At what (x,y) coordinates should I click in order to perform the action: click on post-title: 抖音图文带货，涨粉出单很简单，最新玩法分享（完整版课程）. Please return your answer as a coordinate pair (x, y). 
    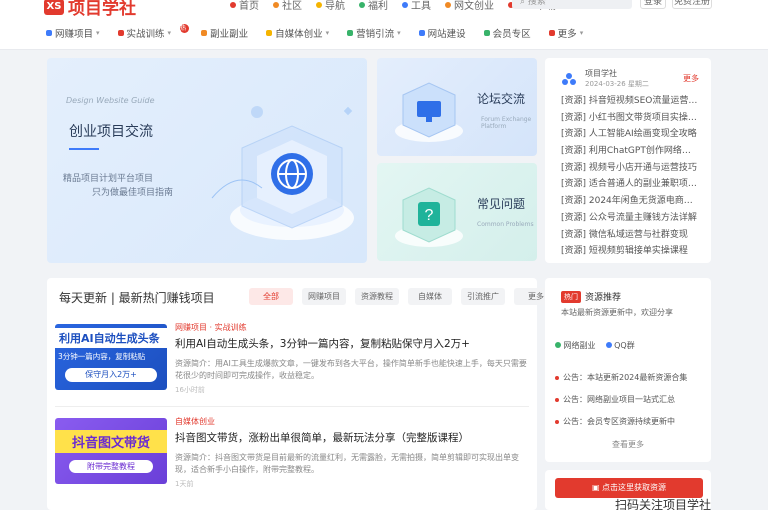
    Looking at the image, I should click on (322, 437).